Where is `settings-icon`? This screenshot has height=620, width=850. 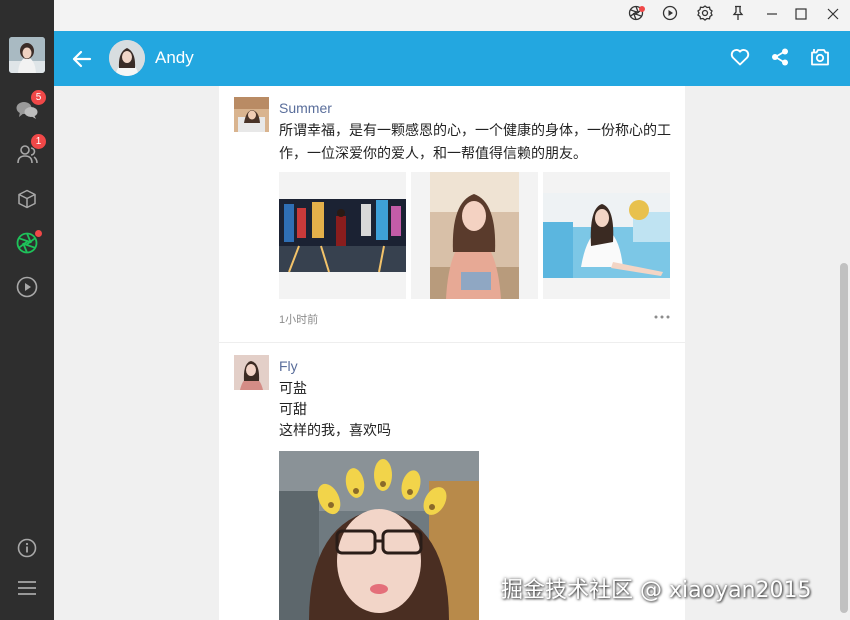 settings-icon is located at coordinates (705, 15).